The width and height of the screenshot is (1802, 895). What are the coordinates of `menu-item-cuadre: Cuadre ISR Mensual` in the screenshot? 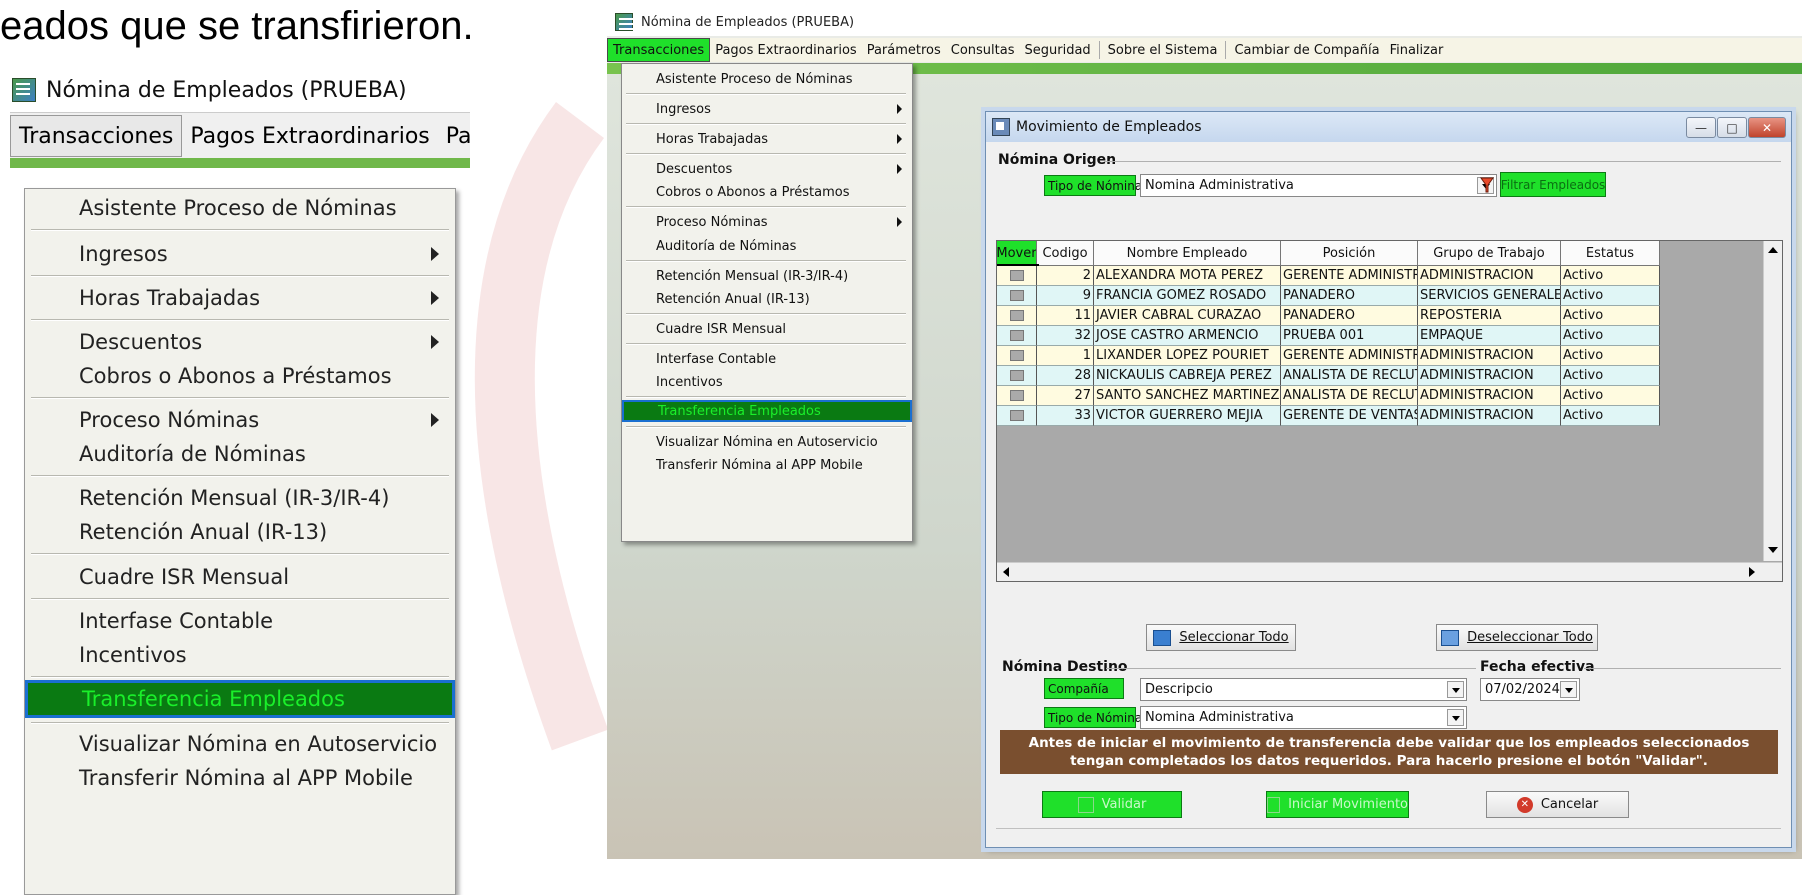 It's located at (767, 329).